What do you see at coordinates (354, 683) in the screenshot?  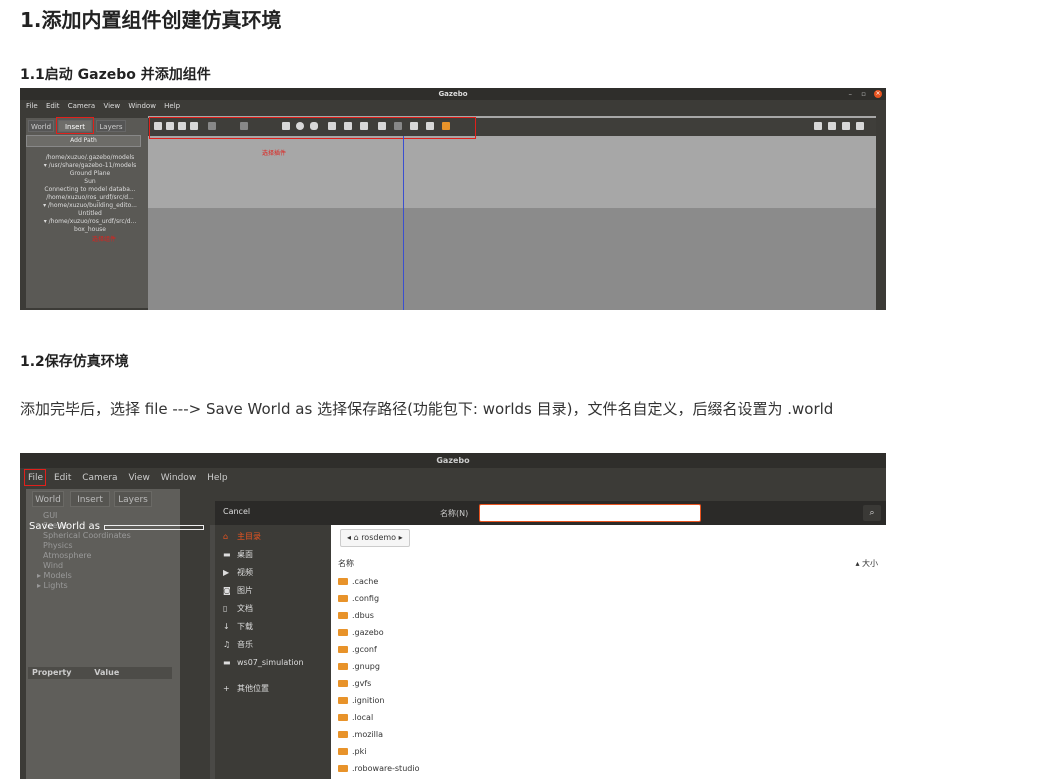 I see `file-row: .gvfs` at bounding box center [354, 683].